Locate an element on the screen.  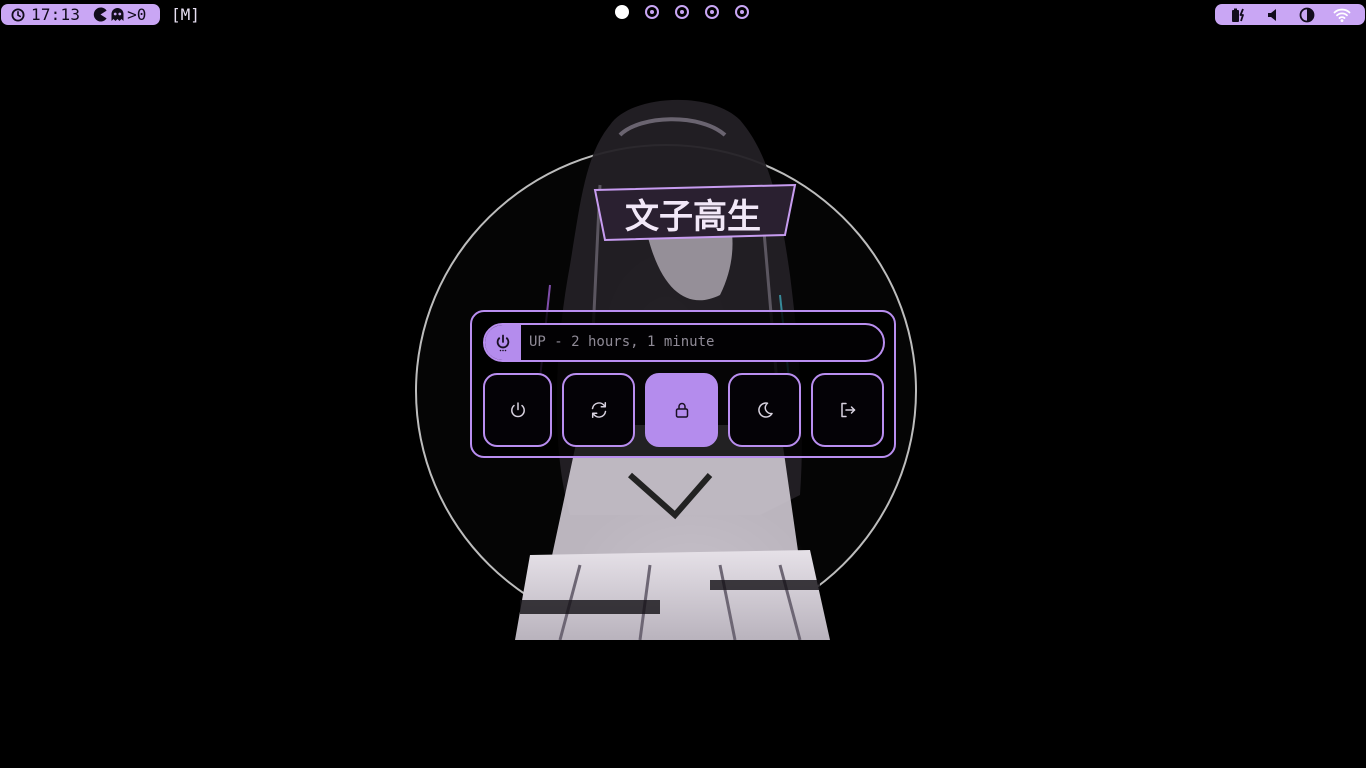
layout-mode-indicator: [M] is located at coordinates (185, 14).